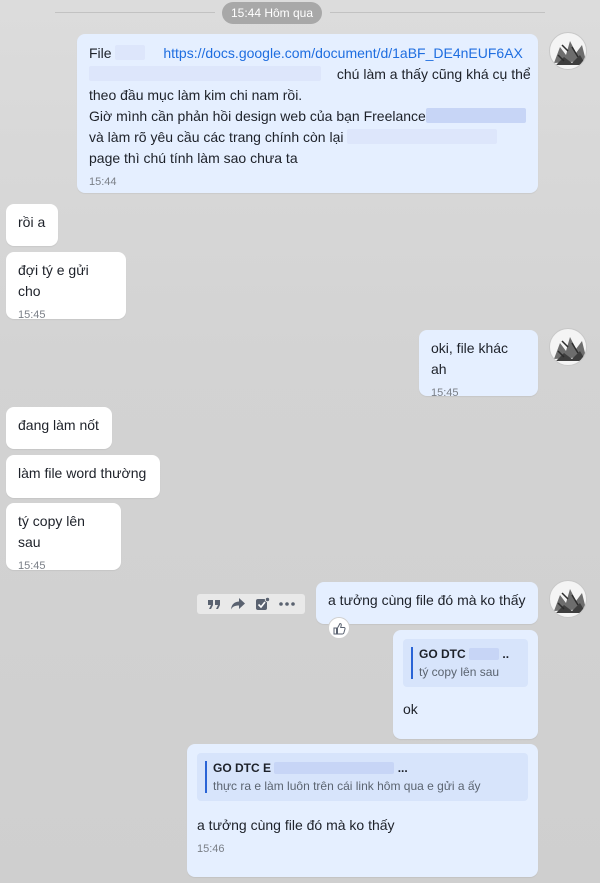 The height and width of the screenshot is (883, 600). I want to click on date-separator: 15:44 Hôm qua, so click(272, 13).